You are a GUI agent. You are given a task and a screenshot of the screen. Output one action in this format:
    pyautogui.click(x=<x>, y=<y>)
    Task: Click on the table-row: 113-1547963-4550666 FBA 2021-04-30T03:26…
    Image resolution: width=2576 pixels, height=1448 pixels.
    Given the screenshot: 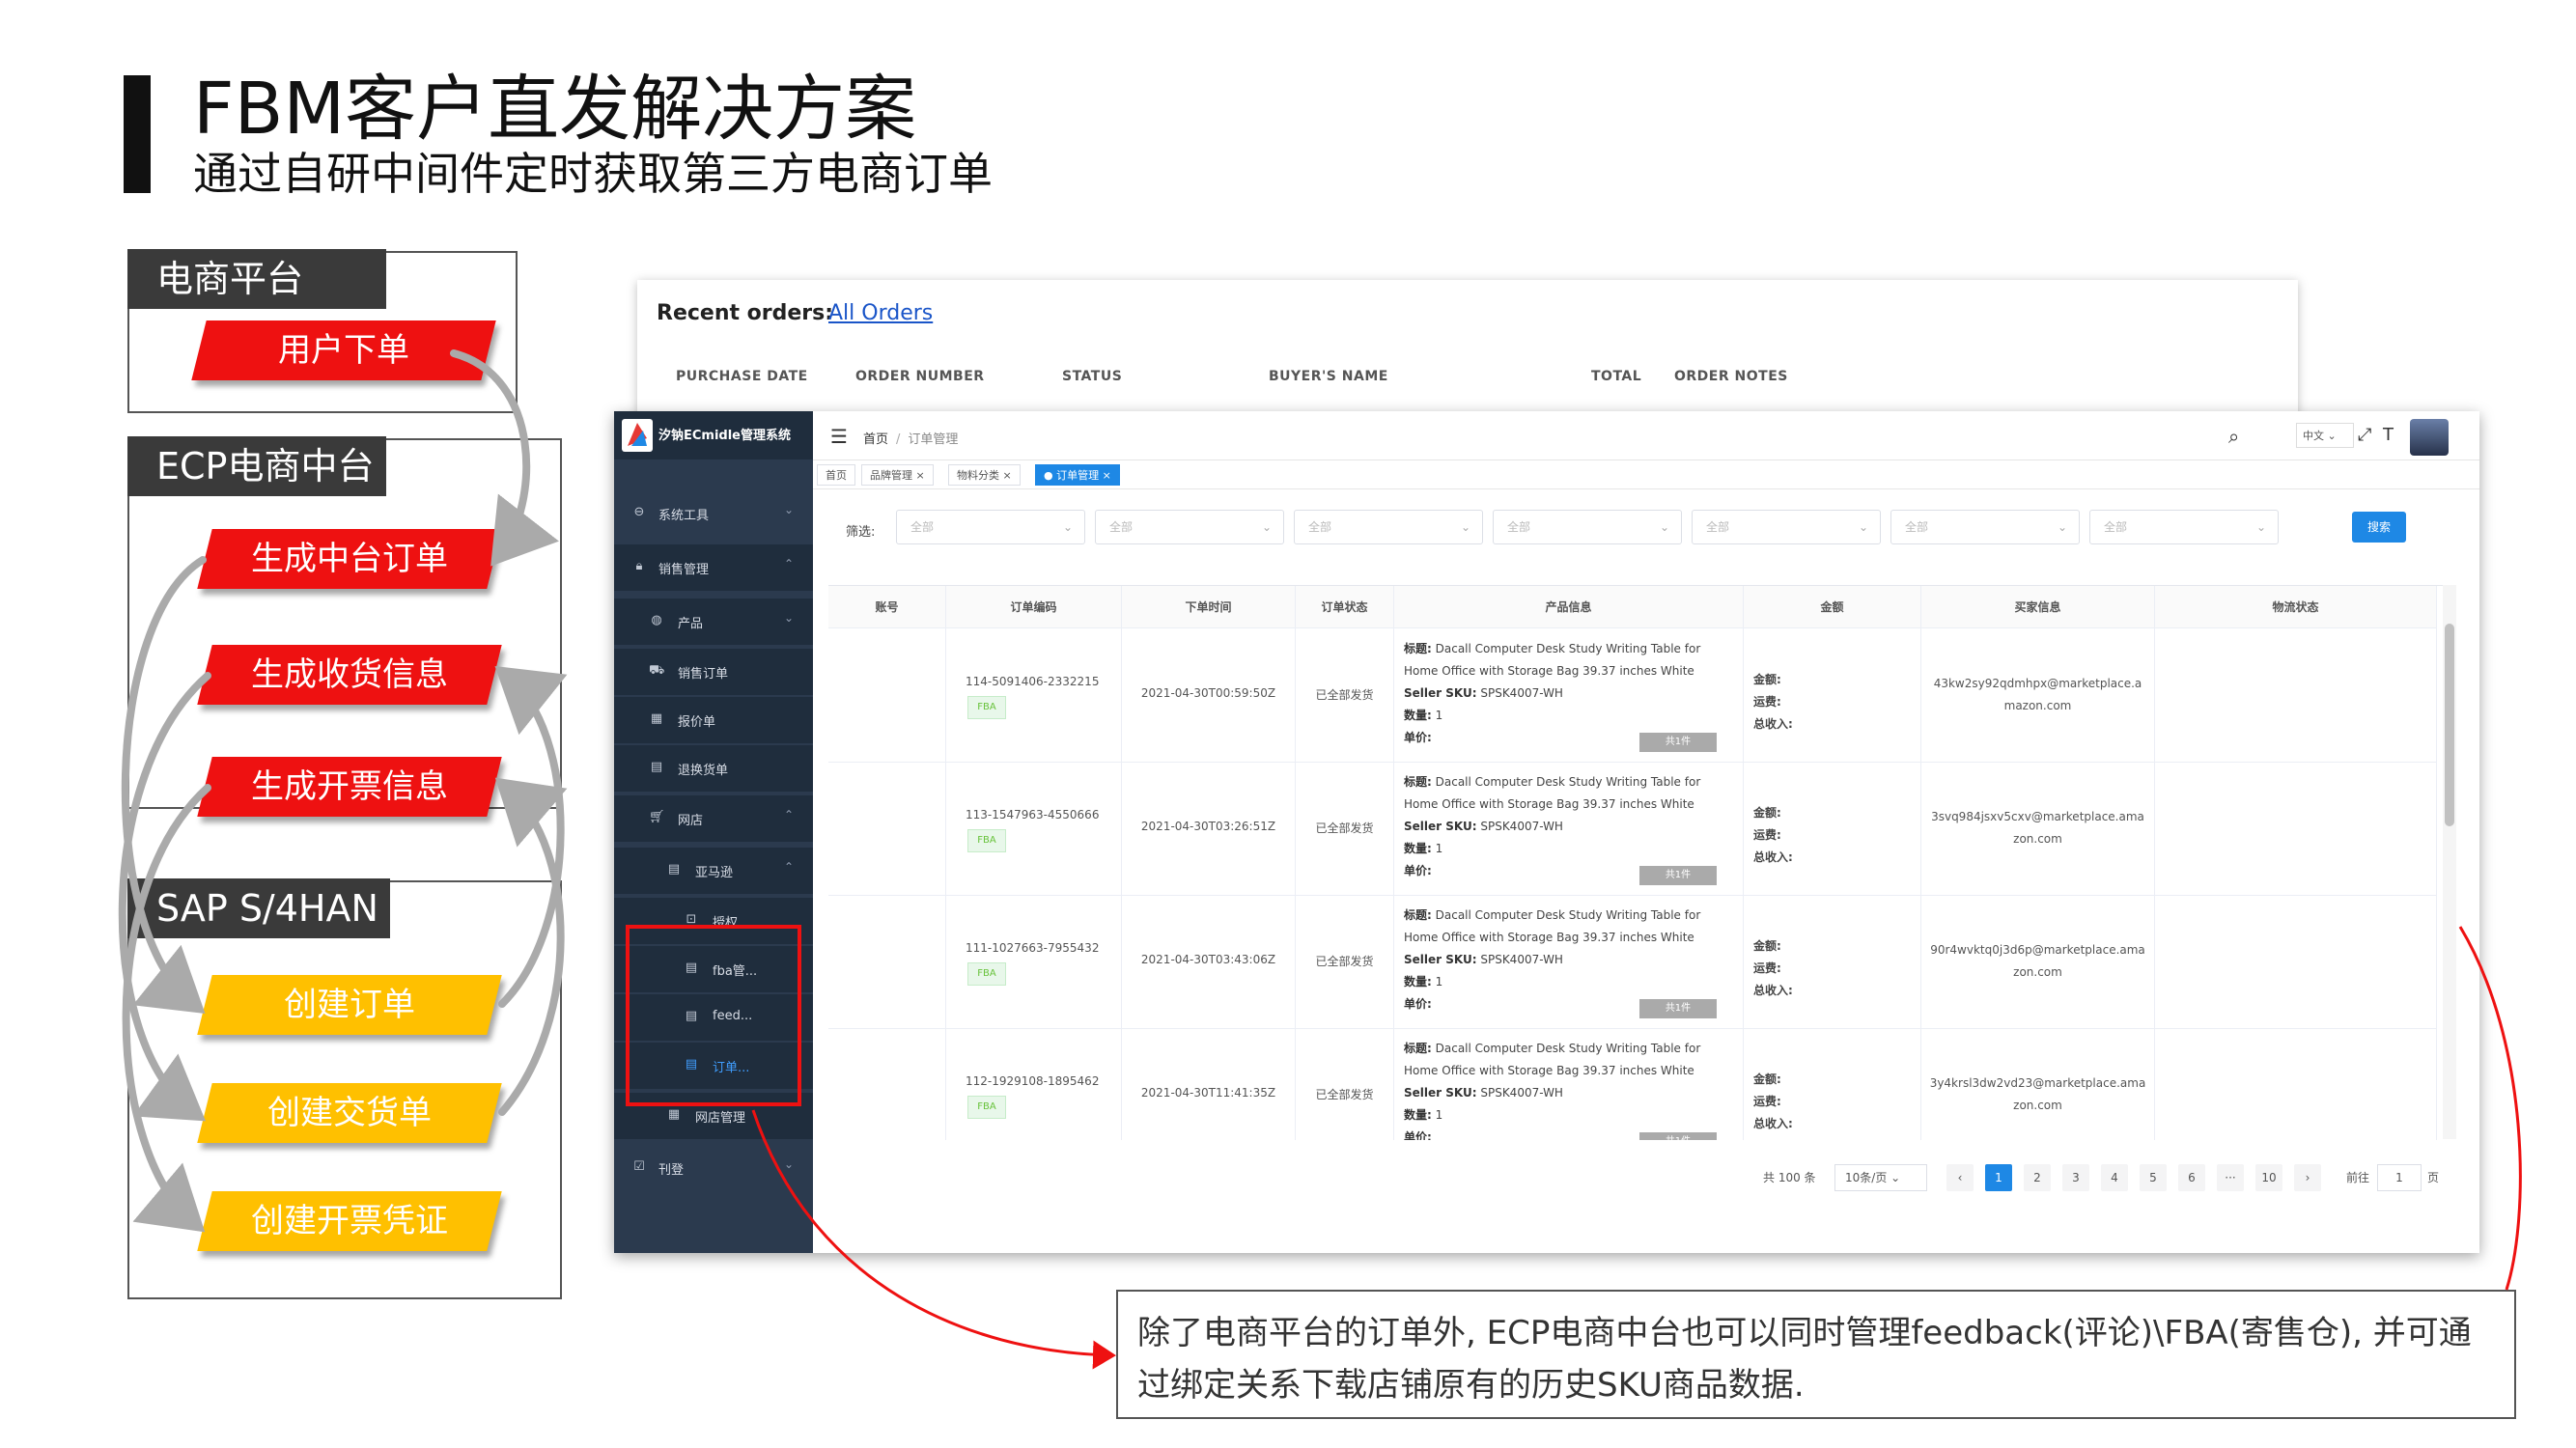 What is the action you would take?
    pyautogui.click(x=1633, y=829)
    